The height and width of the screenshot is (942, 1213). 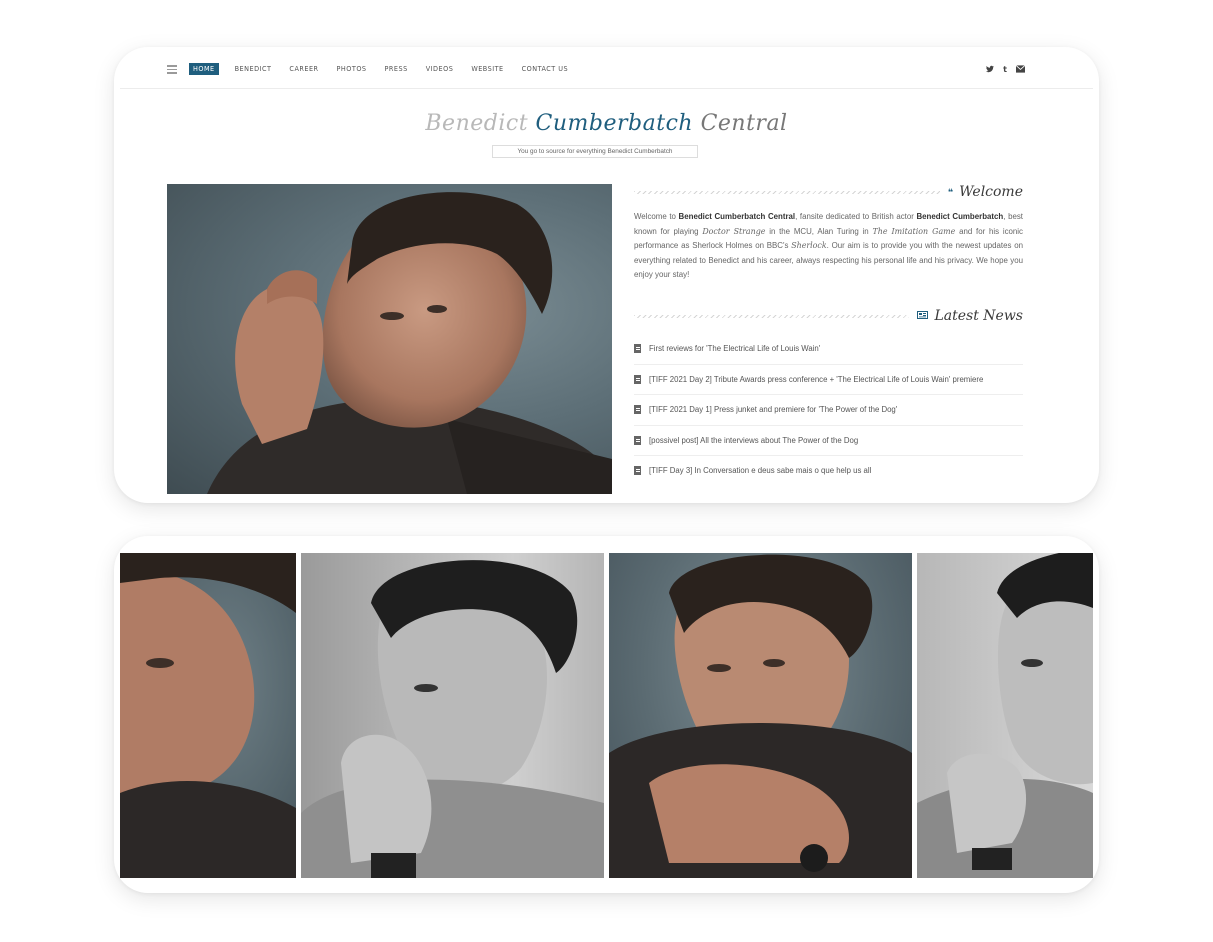 What do you see at coordinates (389, 339) in the screenshot?
I see `hero-photo` at bounding box center [389, 339].